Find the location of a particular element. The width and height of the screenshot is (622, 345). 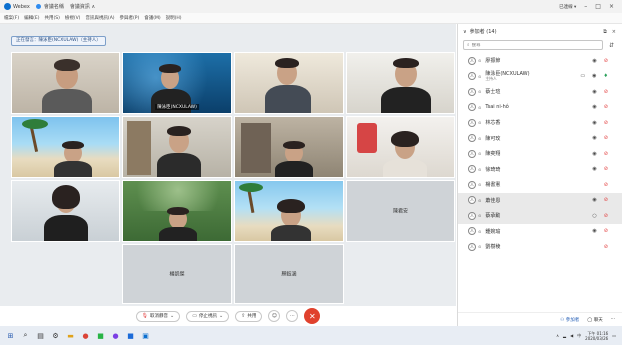

unmute-button: 🎙 取消靜音 ⌄ is located at coordinates (158, 316).